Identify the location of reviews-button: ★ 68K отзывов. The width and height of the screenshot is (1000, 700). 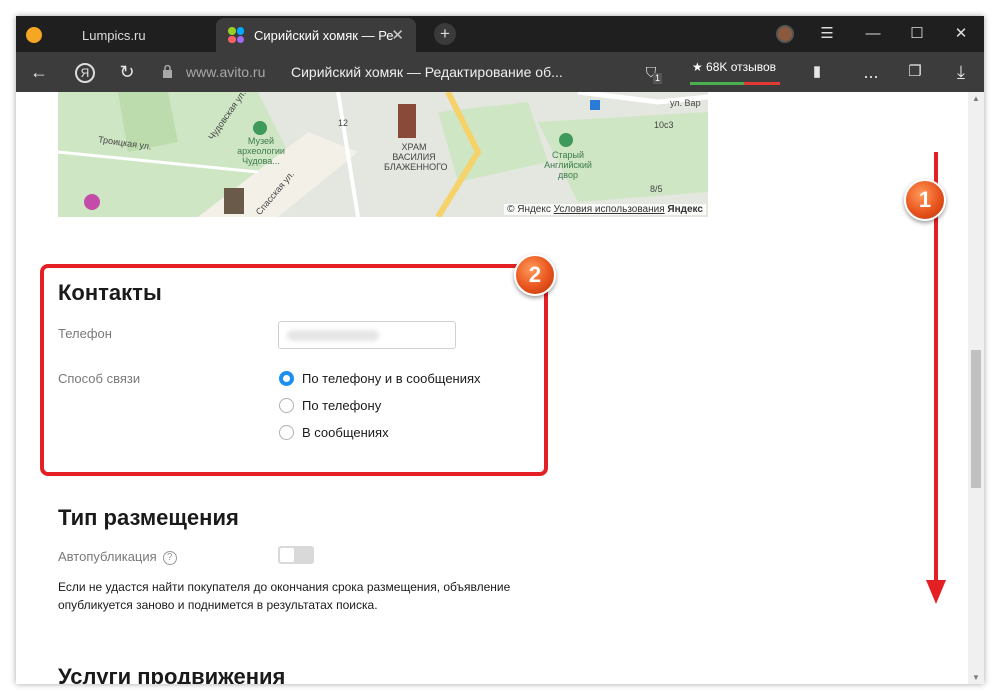
(734, 71).